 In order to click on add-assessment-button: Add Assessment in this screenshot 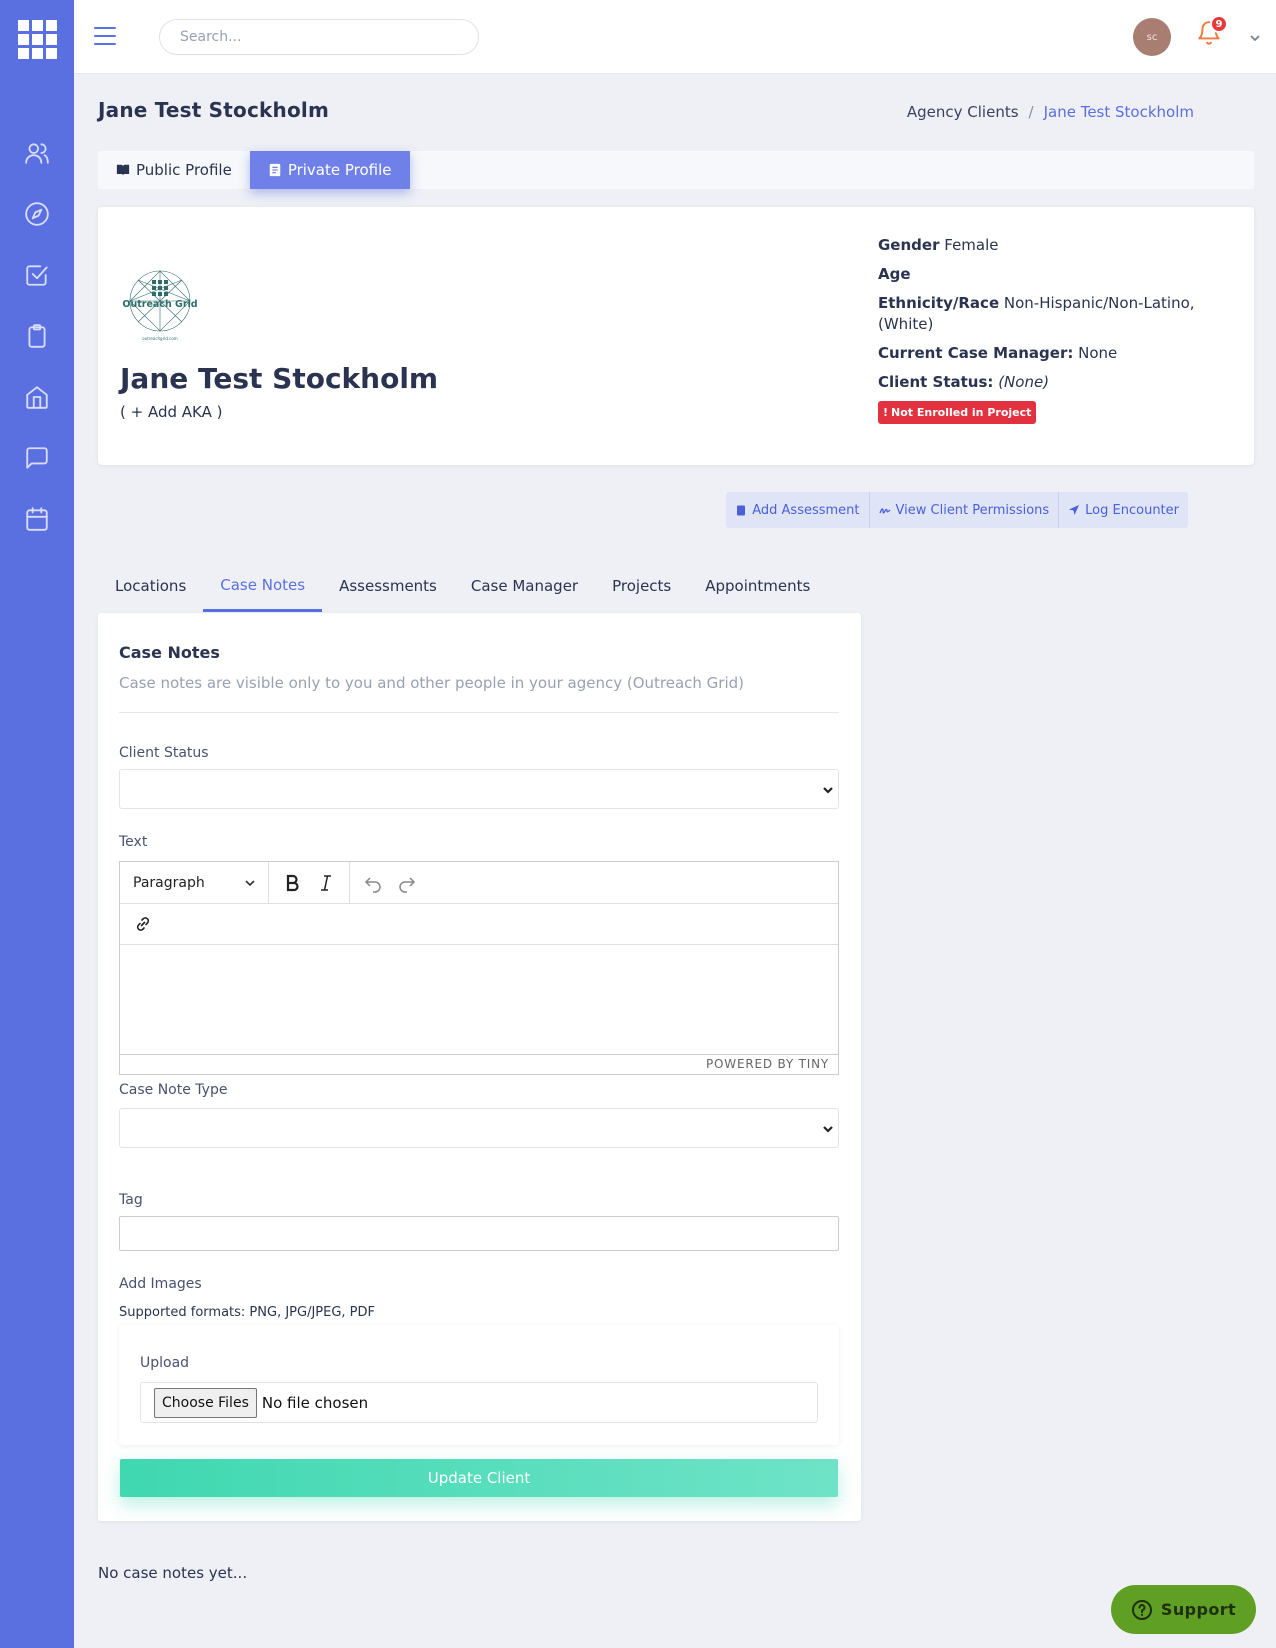, I will do `click(798, 510)`.